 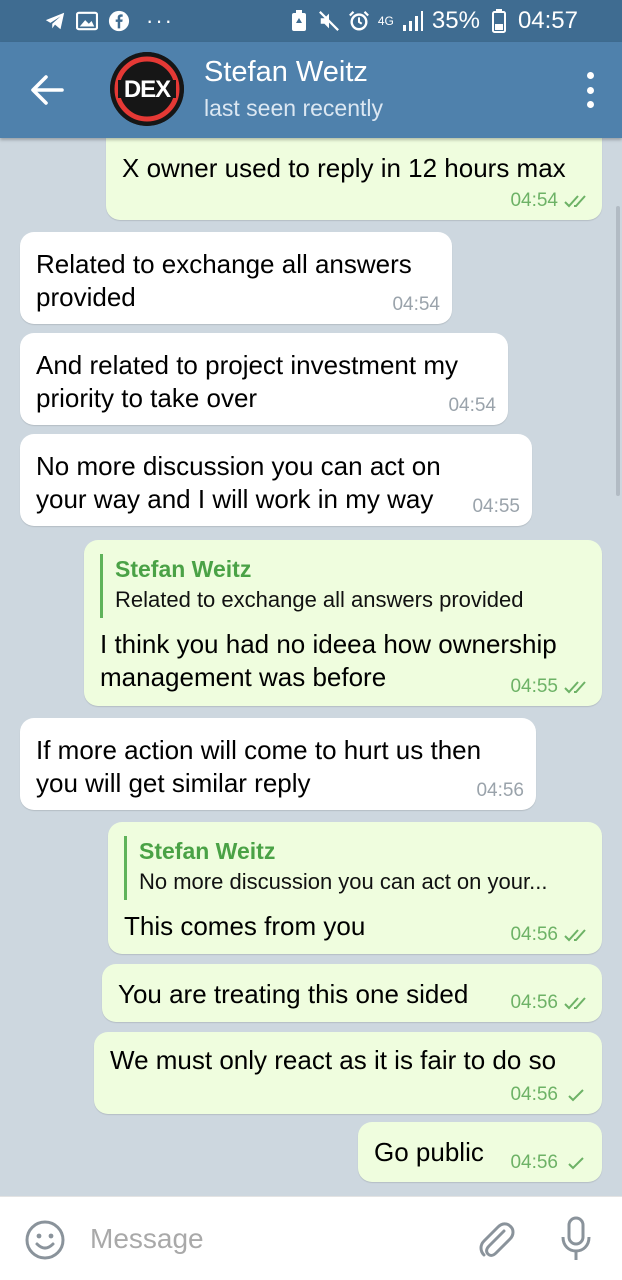 I want to click on more-notifications-icon: ···, so click(x=160, y=20).